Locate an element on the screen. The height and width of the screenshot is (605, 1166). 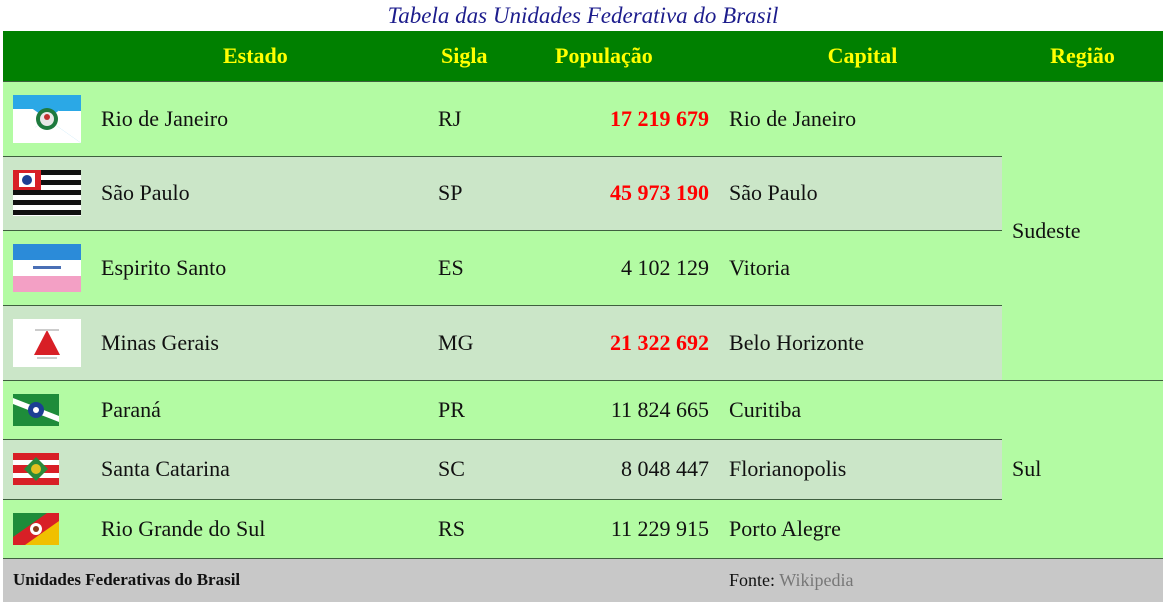
header-capital: Capital is located at coordinates (862, 55).